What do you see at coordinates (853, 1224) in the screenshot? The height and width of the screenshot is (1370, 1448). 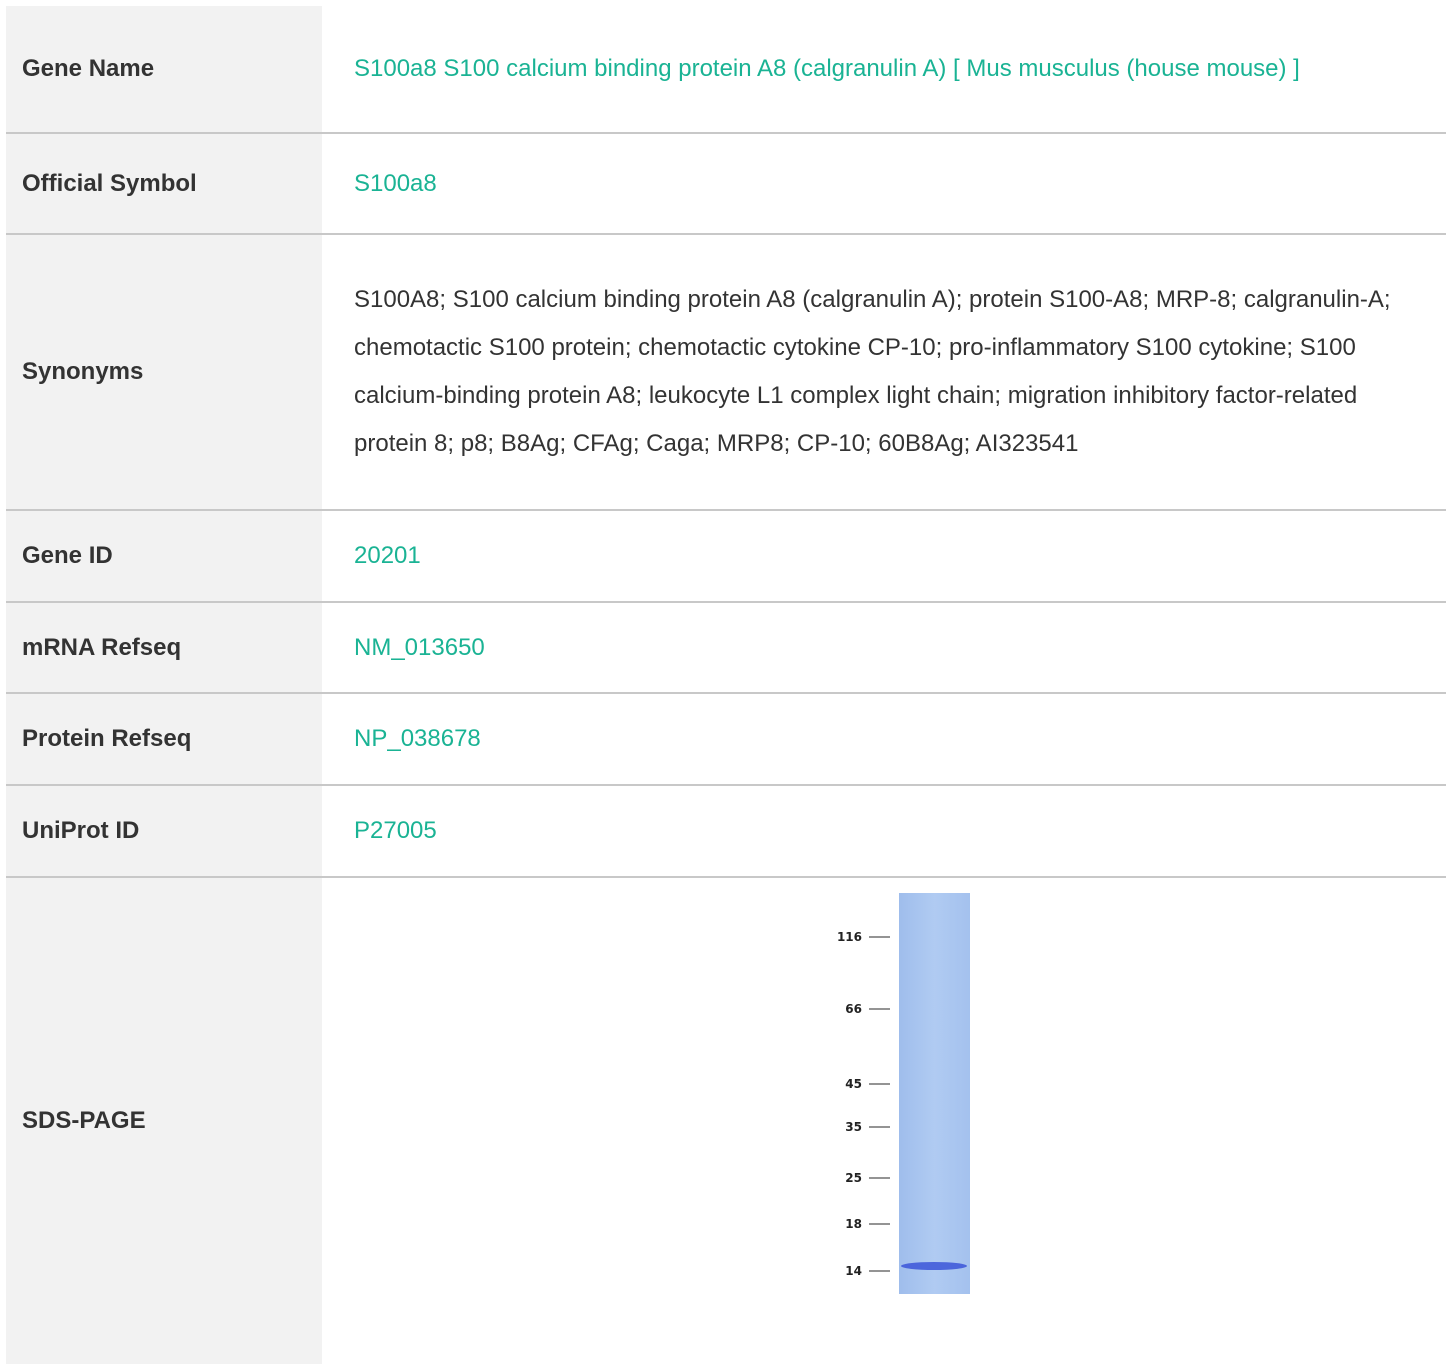 I see `marker-label-18: 18` at bounding box center [853, 1224].